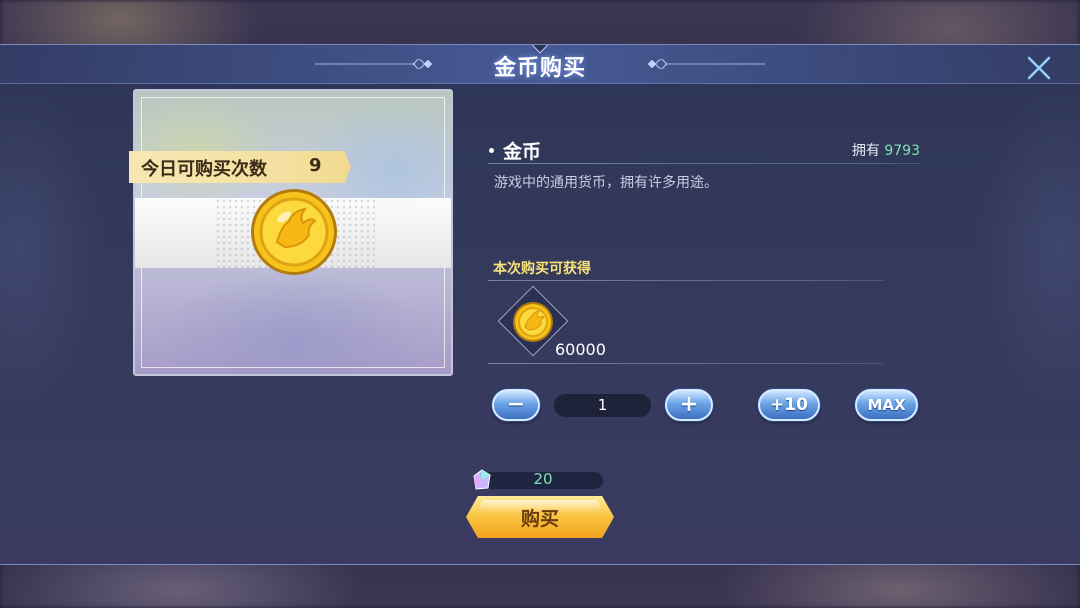  I want to click on daily-limit-tag: 今日可购买次数 9, so click(240, 167).